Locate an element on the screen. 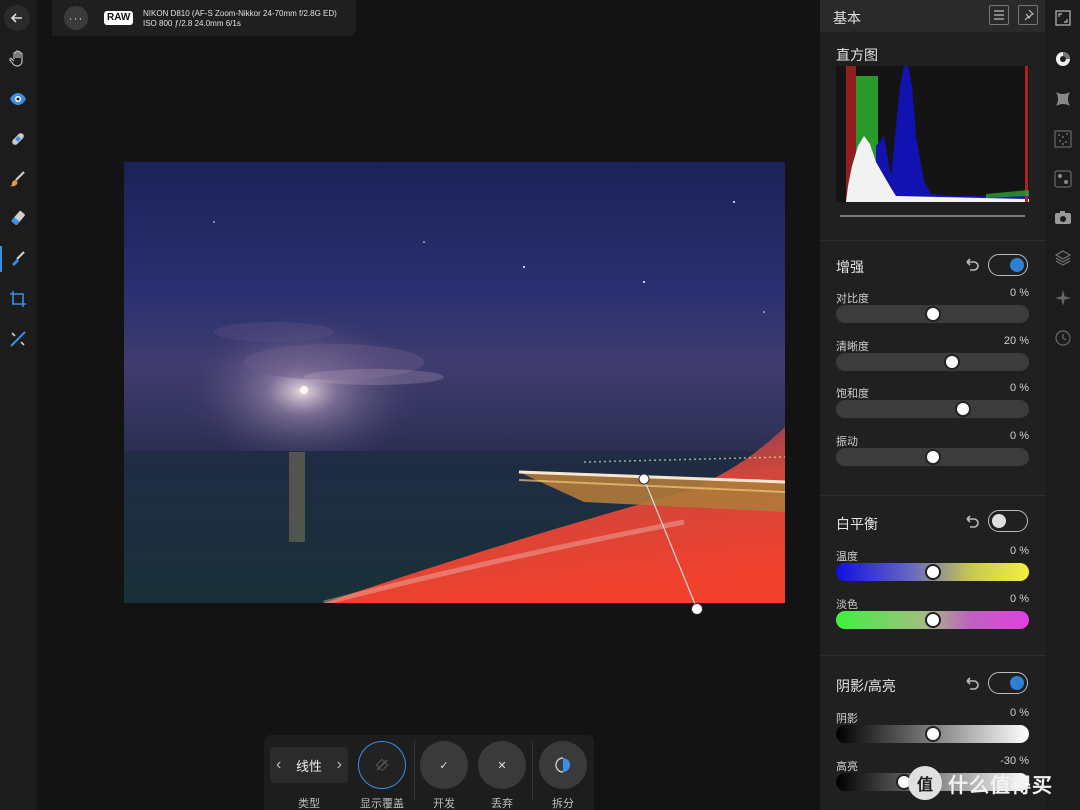 This screenshot has height=810, width=1080. eraser-icon is located at coordinates (18, 218).